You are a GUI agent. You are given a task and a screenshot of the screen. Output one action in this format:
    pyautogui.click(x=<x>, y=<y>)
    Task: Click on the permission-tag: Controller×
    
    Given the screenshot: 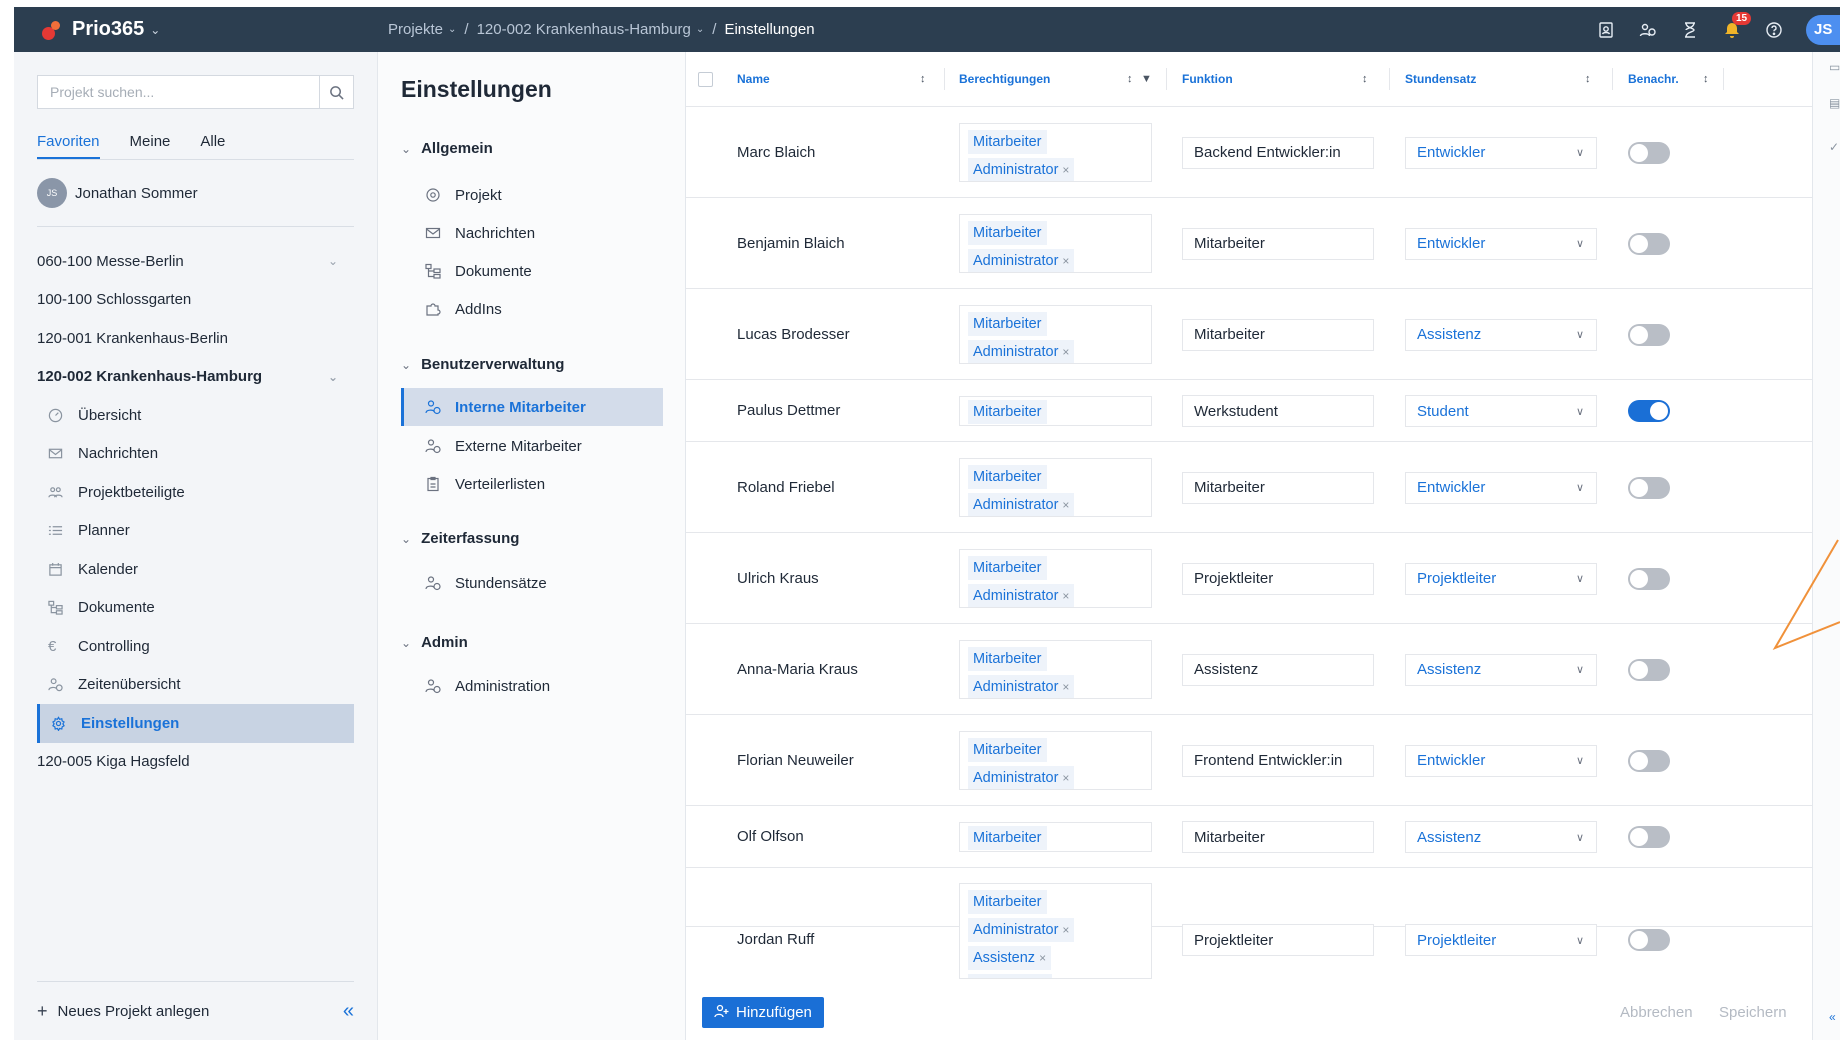 What is the action you would take?
    pyautogui.click(x=1010, y=976)
    